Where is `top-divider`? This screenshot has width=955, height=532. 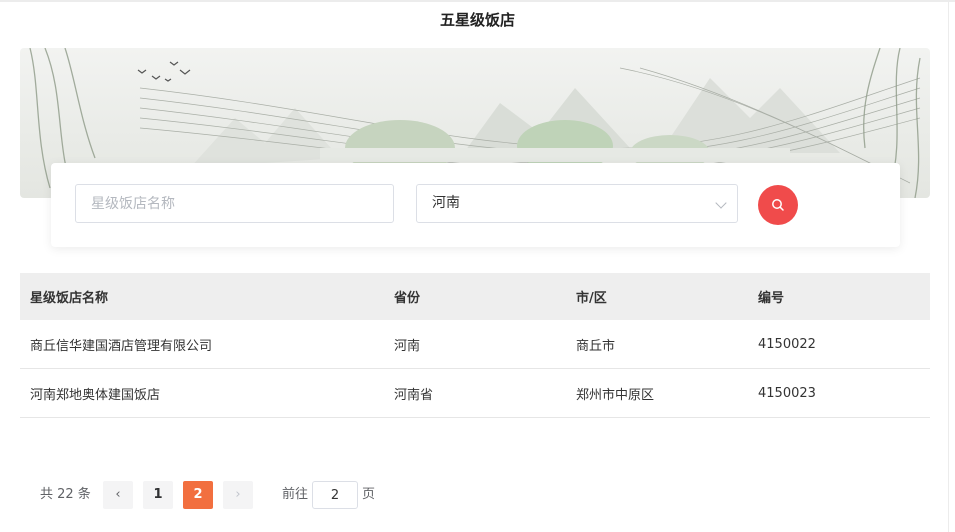 top-divider is located at coordinates (477, 1).